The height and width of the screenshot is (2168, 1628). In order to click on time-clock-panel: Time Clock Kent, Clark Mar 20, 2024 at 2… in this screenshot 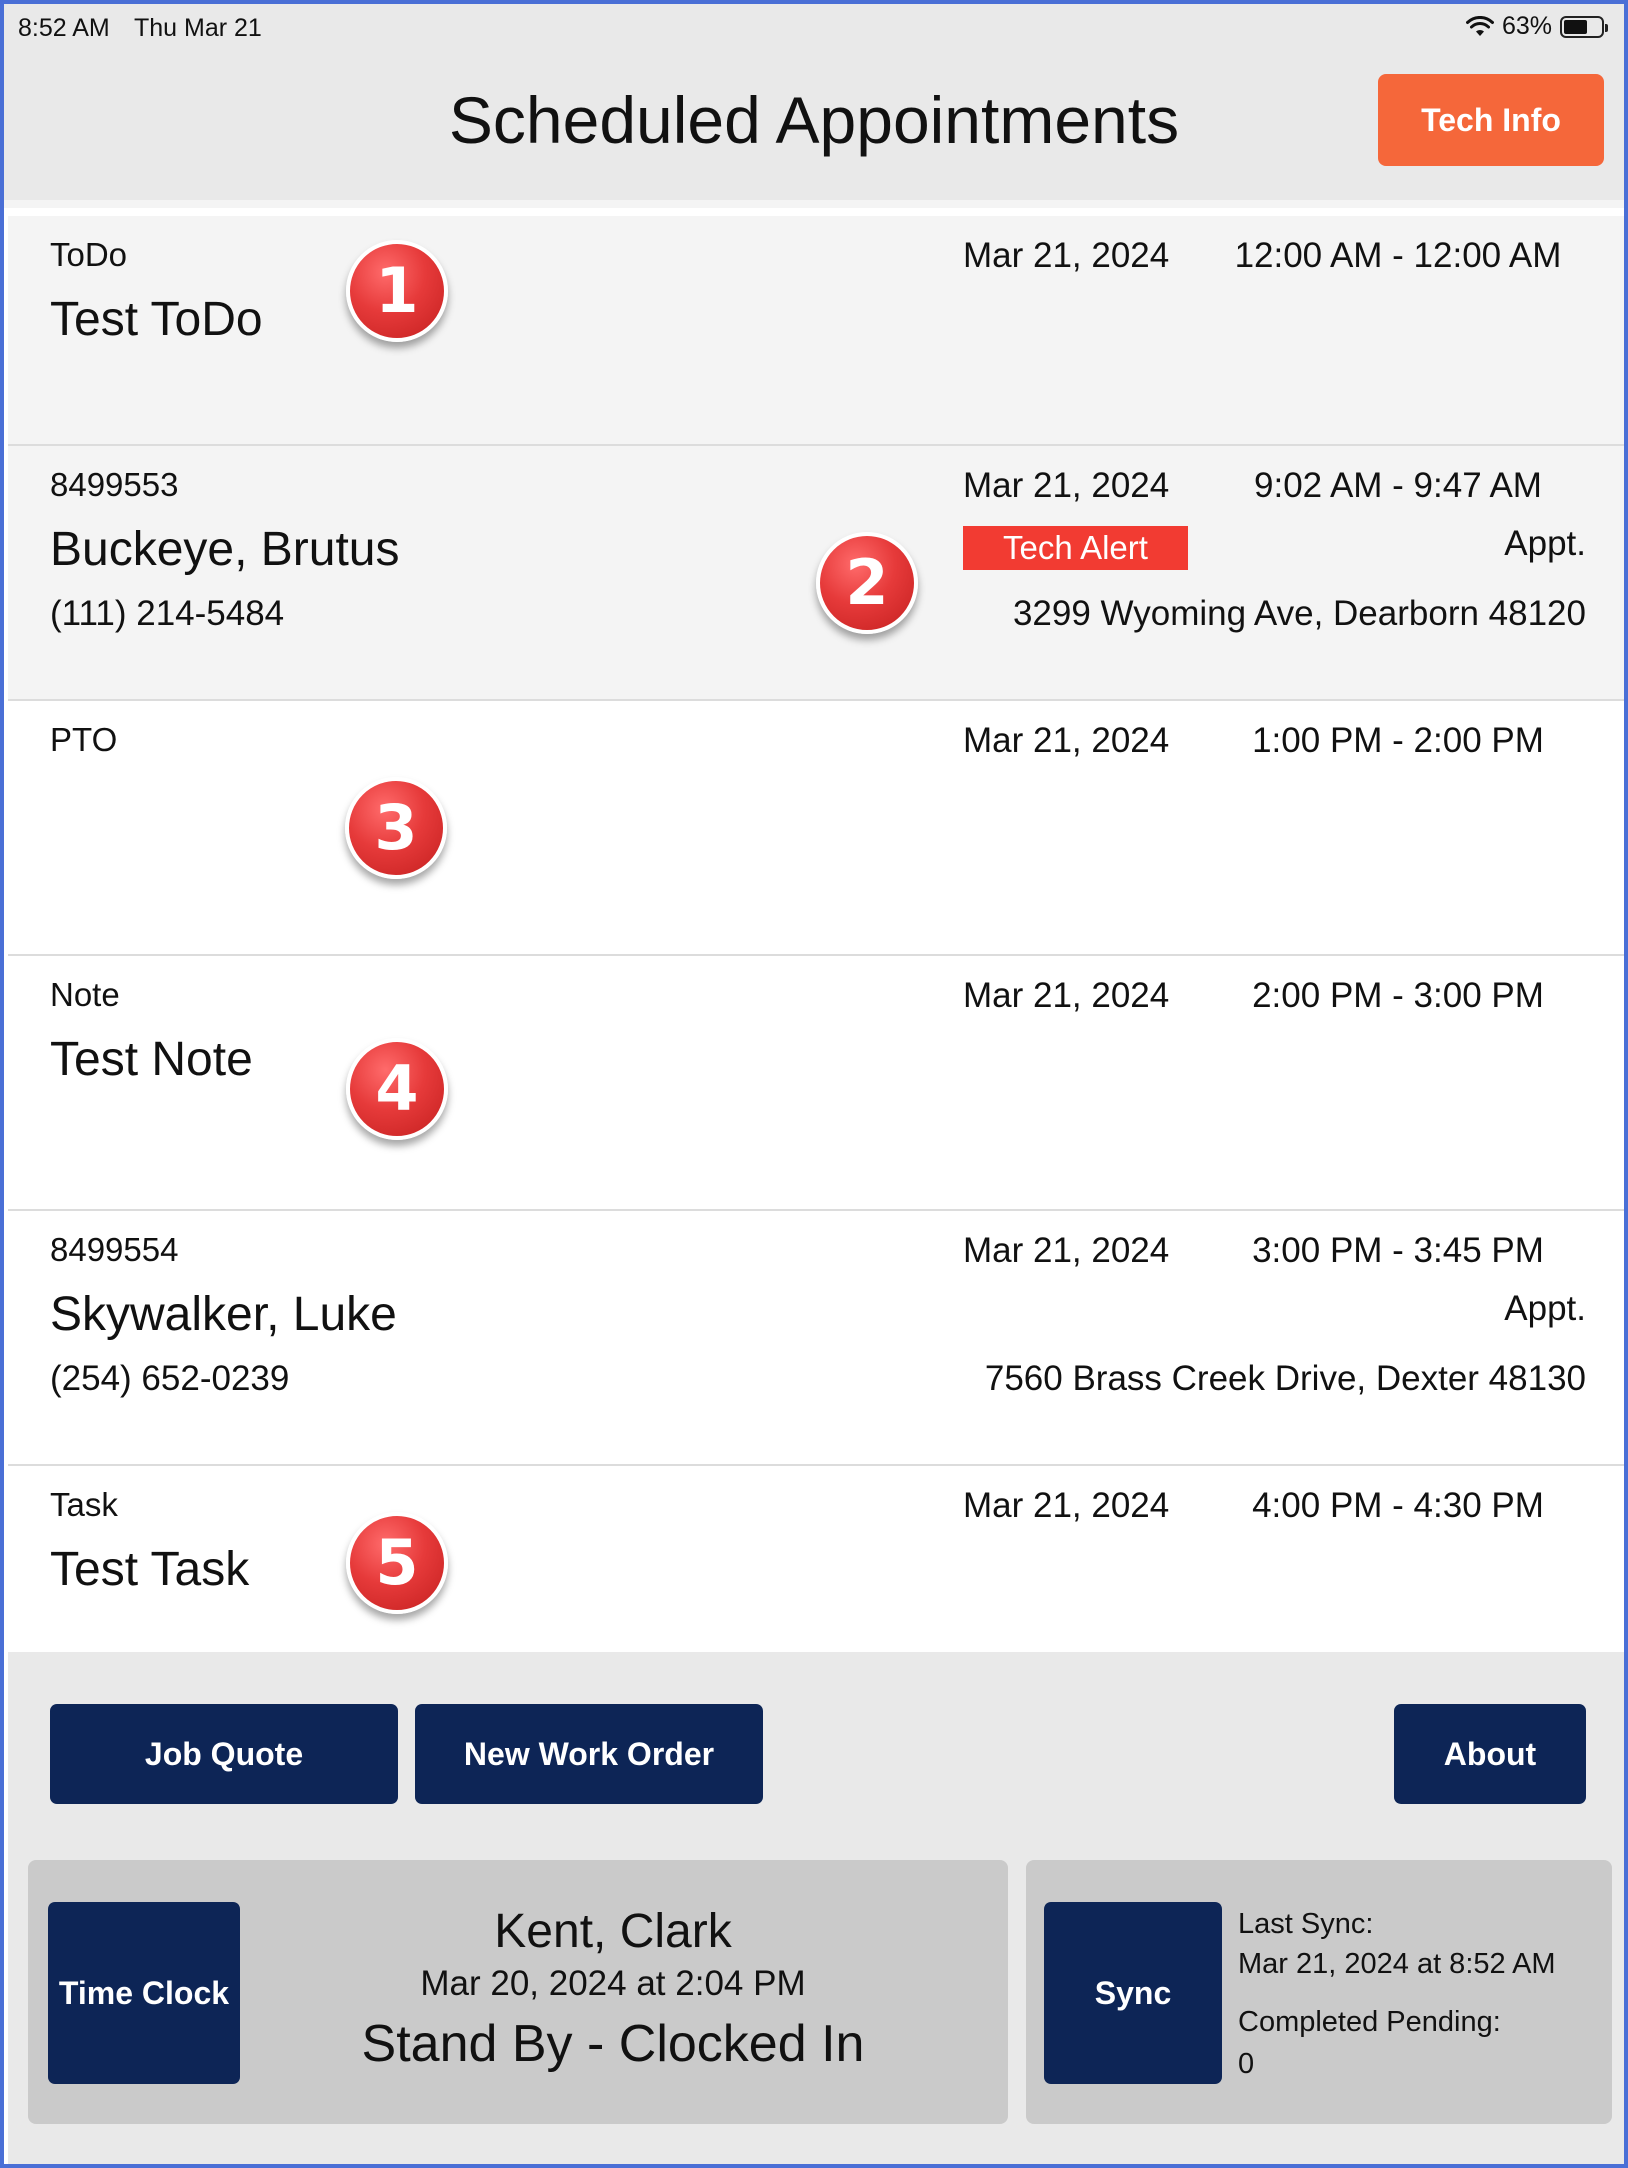, I will do `click(518, 1992)`.